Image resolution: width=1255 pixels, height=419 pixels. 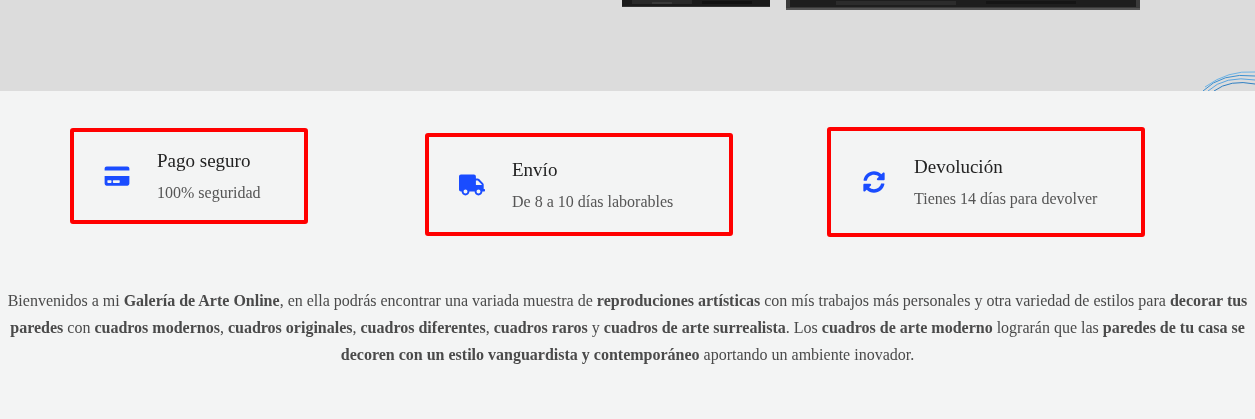 What do you see at coordinates (117, 176) in the screenshot?
I see `credit-card-icon` at bounding box center [117, 176].